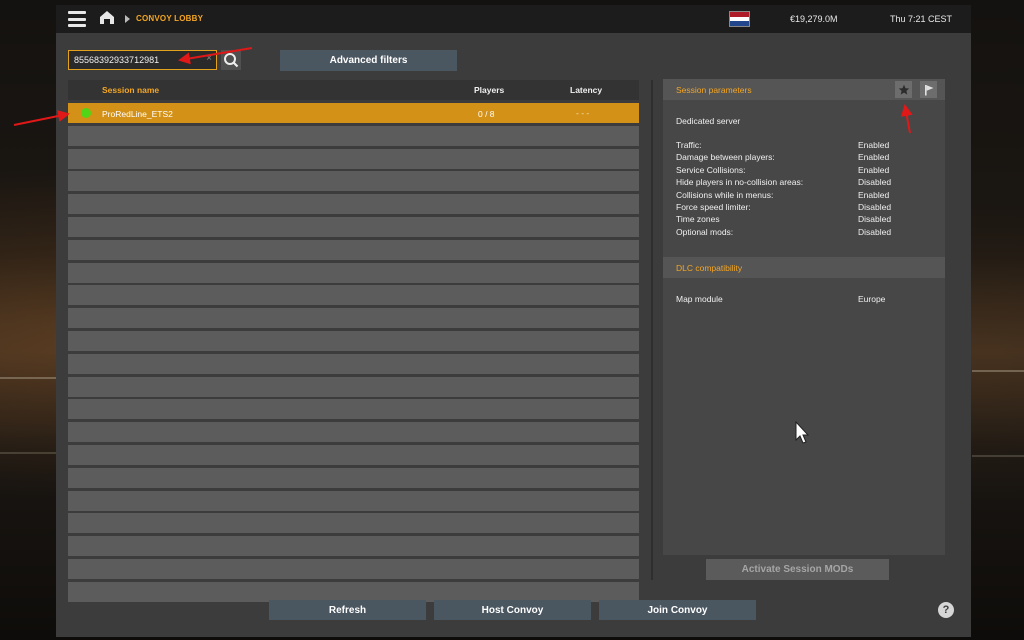  What do you see at coordinates (689, 145) in the screenshot?
I see `param-label: Traffic:` at bounding box center [689, 145].